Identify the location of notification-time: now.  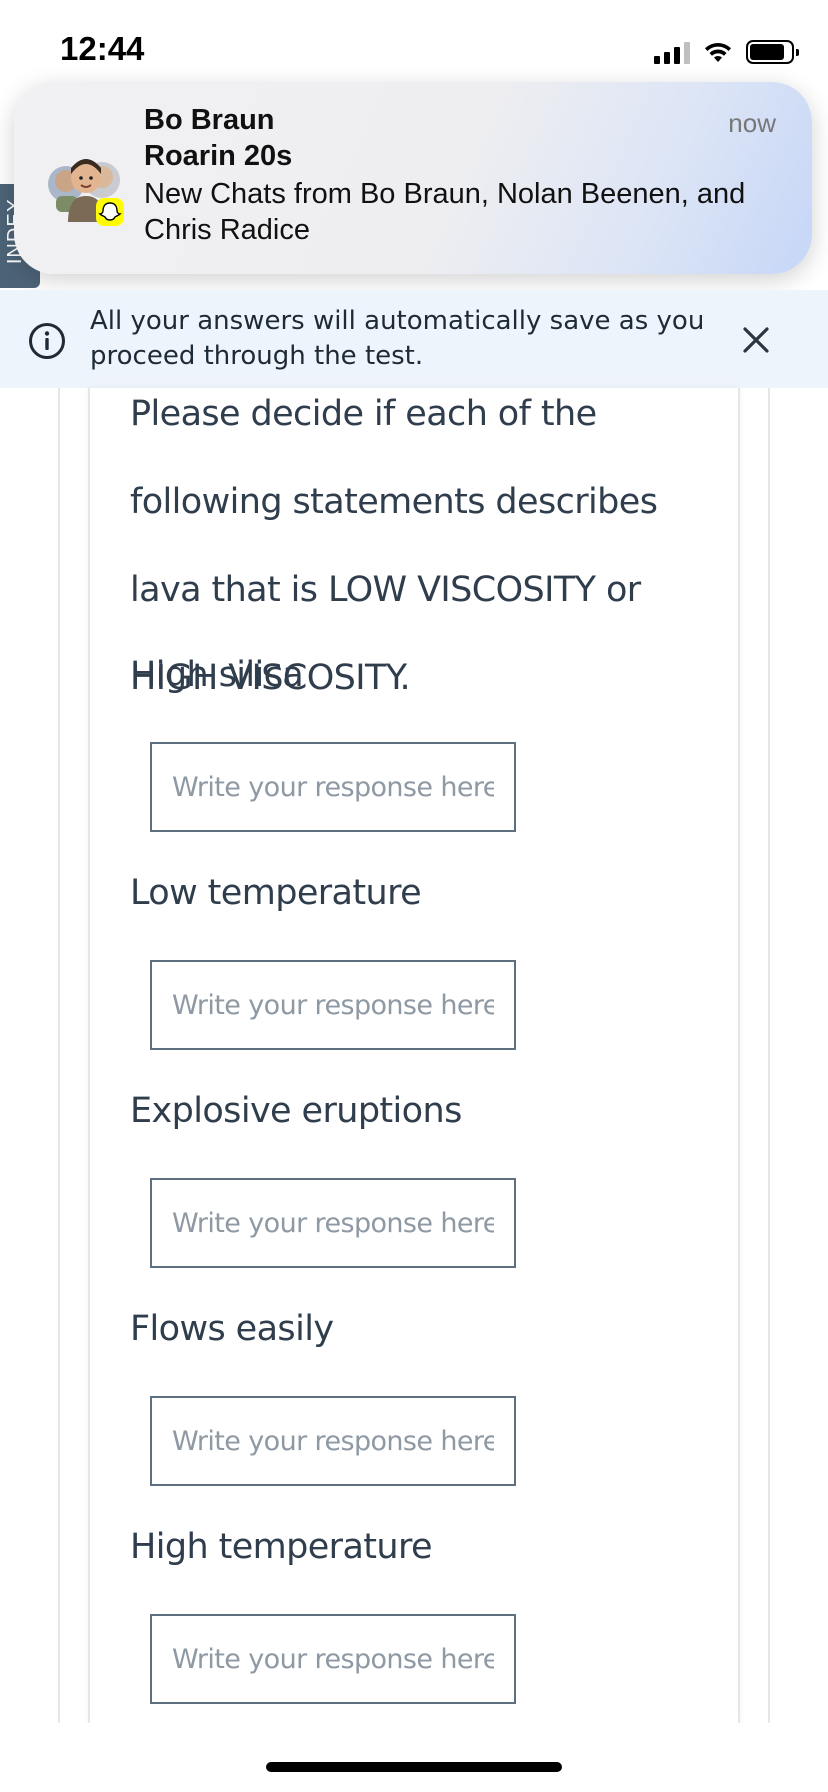
(752, 123).